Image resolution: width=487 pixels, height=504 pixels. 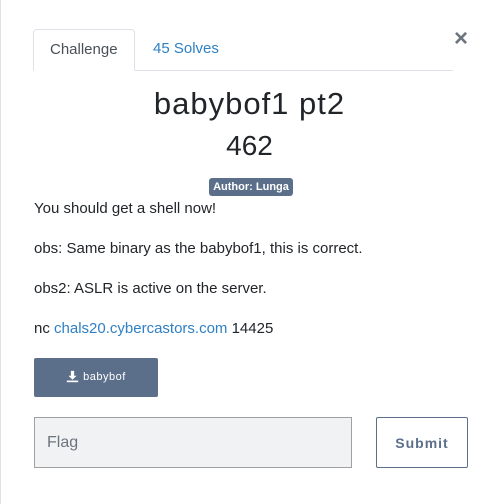 I want to click on download-file-button: babybof, so click(x=96, y=377).